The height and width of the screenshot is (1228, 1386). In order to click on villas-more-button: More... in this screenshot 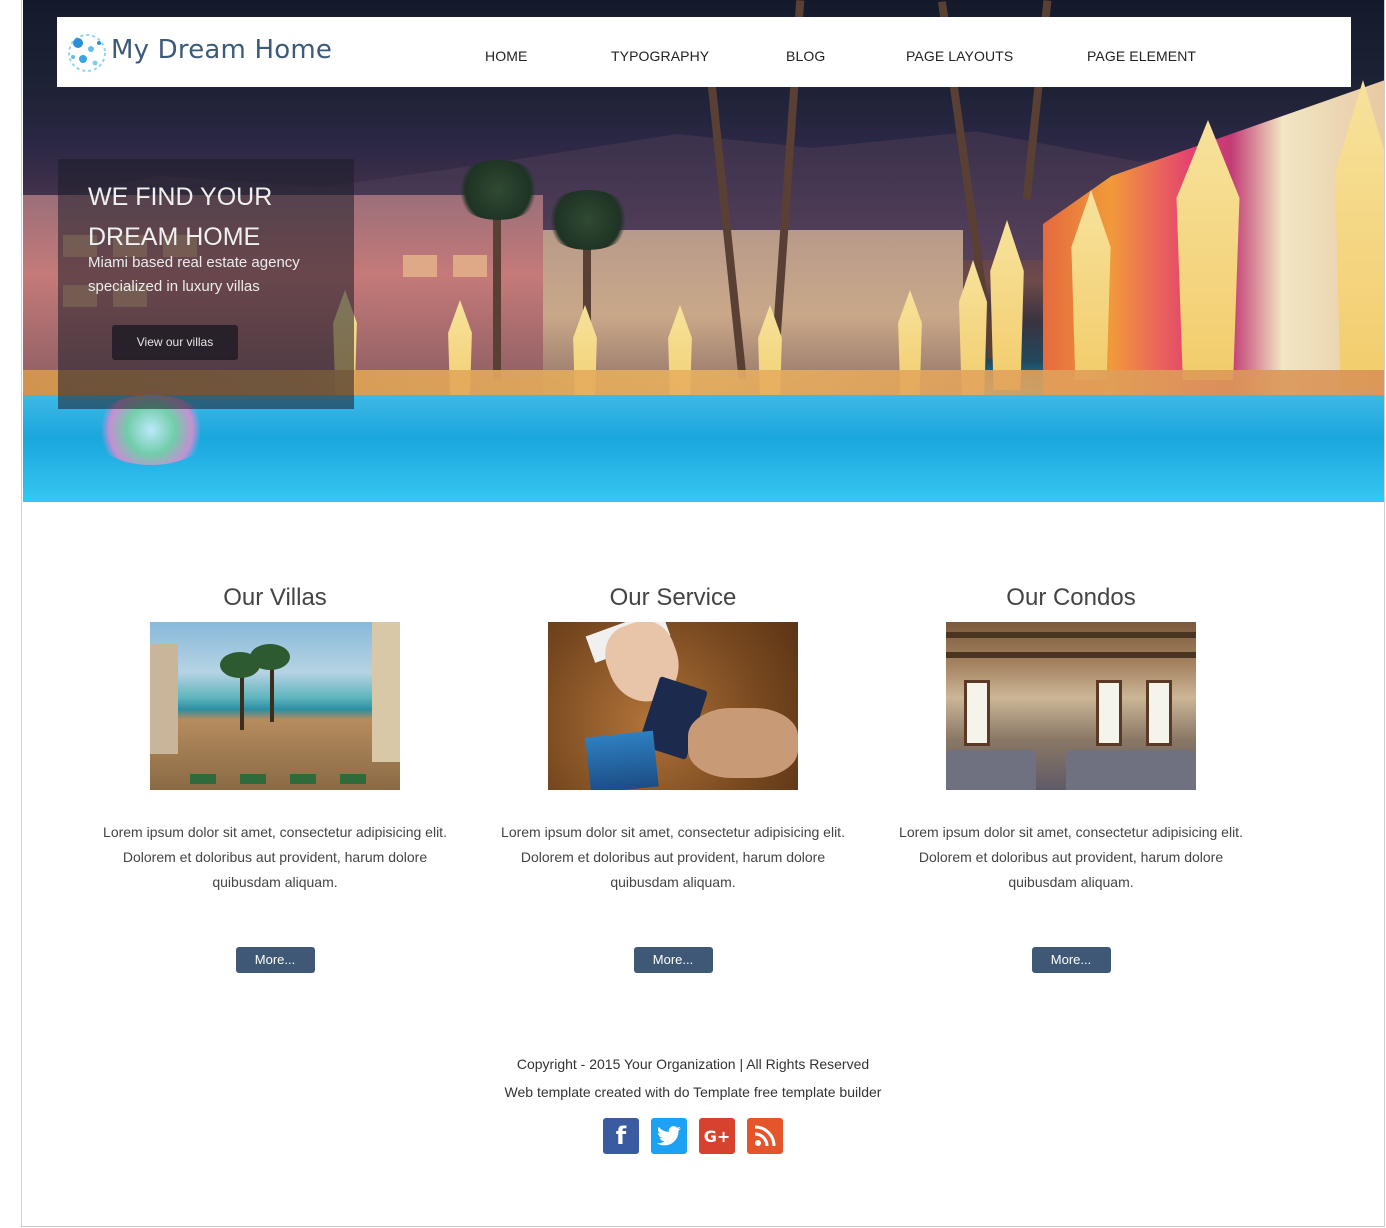, I will do `click(275, 960)`.